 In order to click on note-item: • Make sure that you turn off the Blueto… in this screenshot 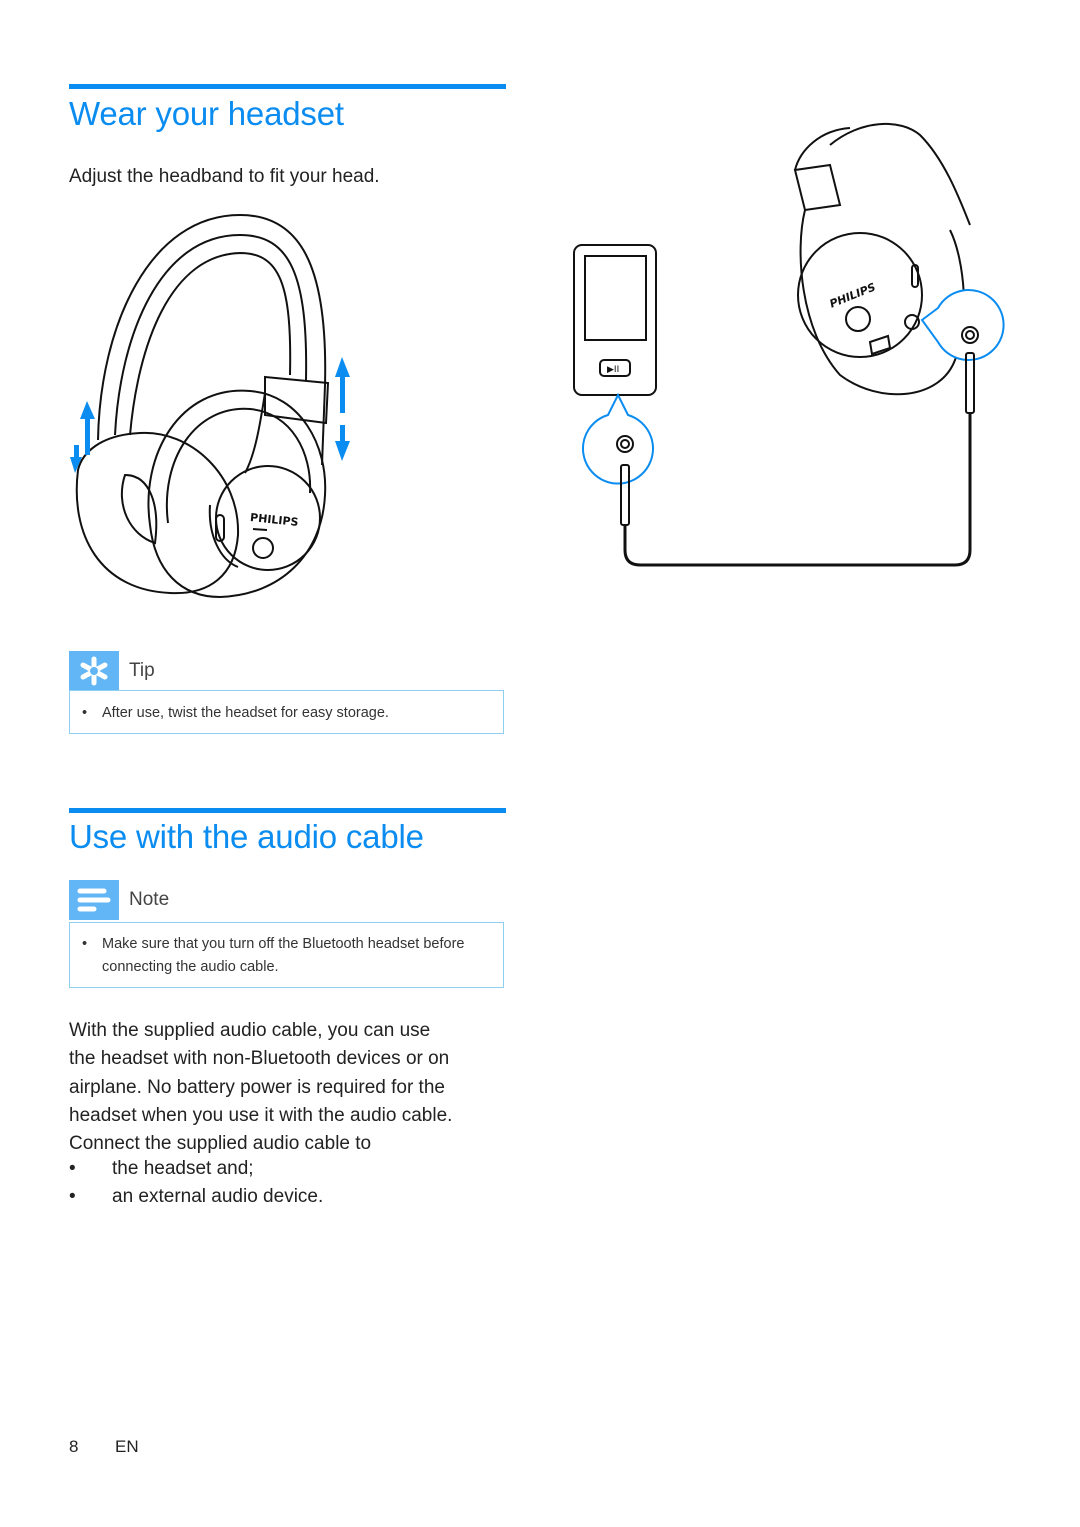, I will do `click(271, 956)`.